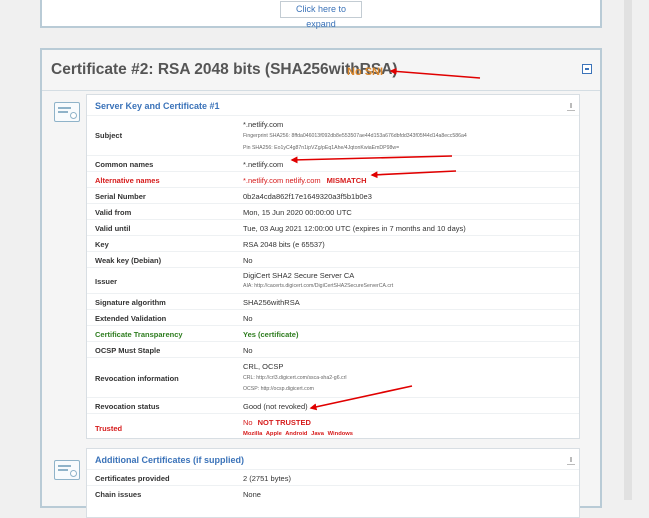 The image size is (649, 518). What do you see at coordinates (340, 434) in the screenshot?
I see `browser-windows: Windows` at bounding box center [340, 434].